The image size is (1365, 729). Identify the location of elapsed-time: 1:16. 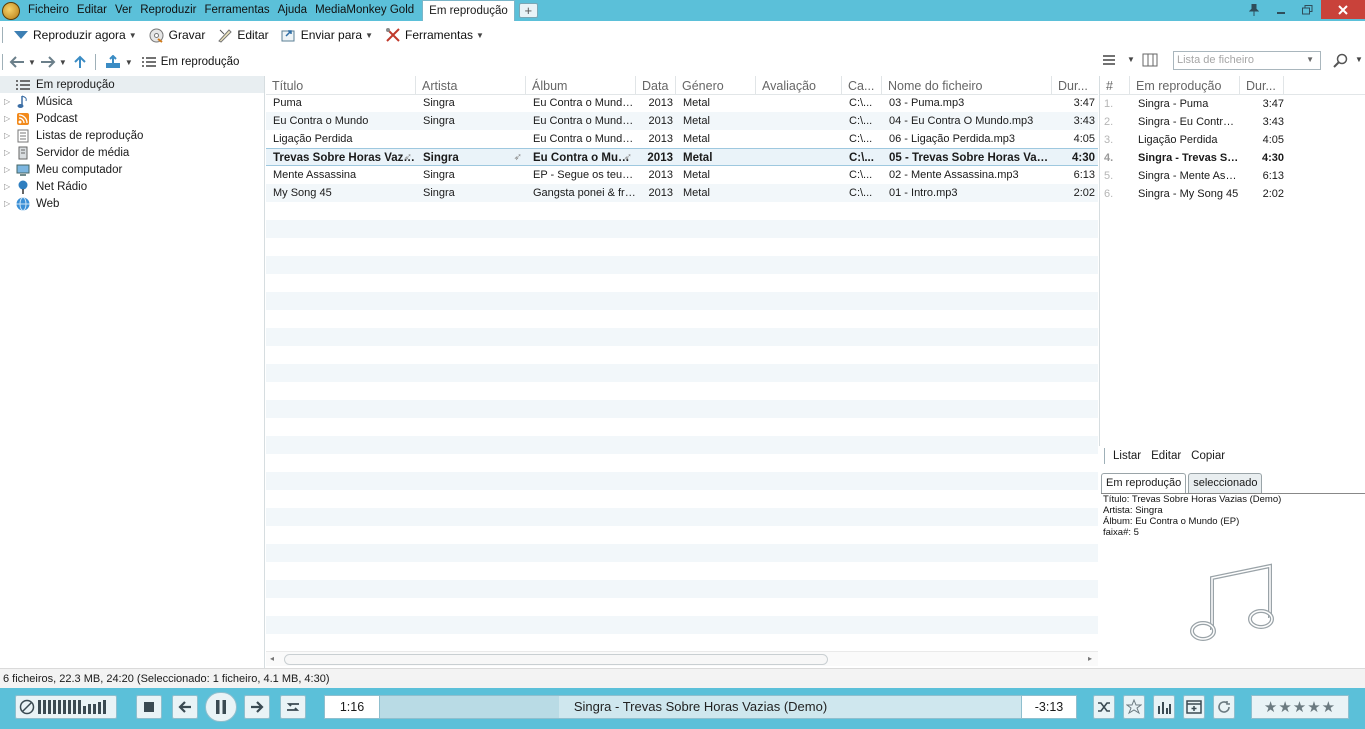
(352, 707).